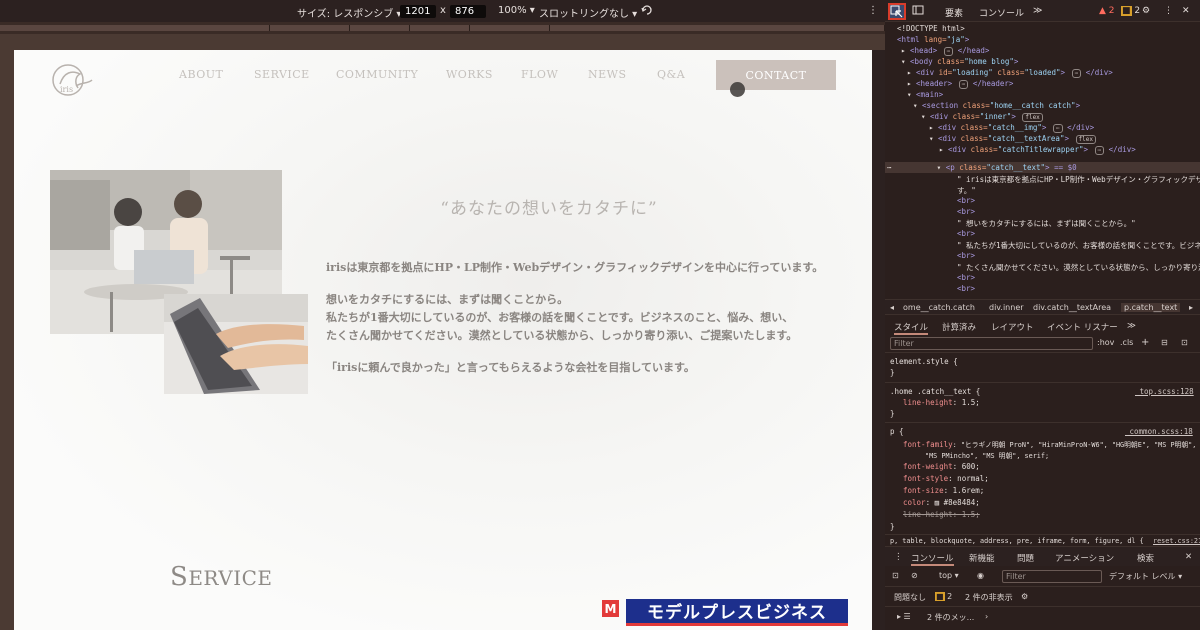  Describe the element at coordinates (941, 514) in the screenshot. I see `css-declaration-overridden: line-height: 1.5;` at that location.